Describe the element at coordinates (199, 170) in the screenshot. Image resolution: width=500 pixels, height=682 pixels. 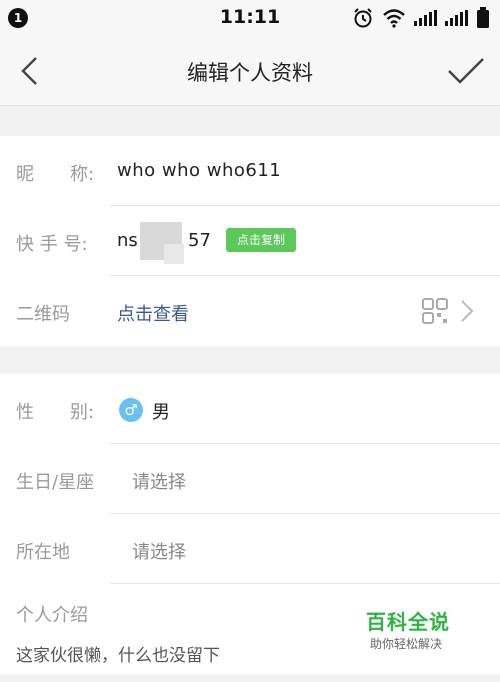
I see `nickname-value: who who who611` at that location.